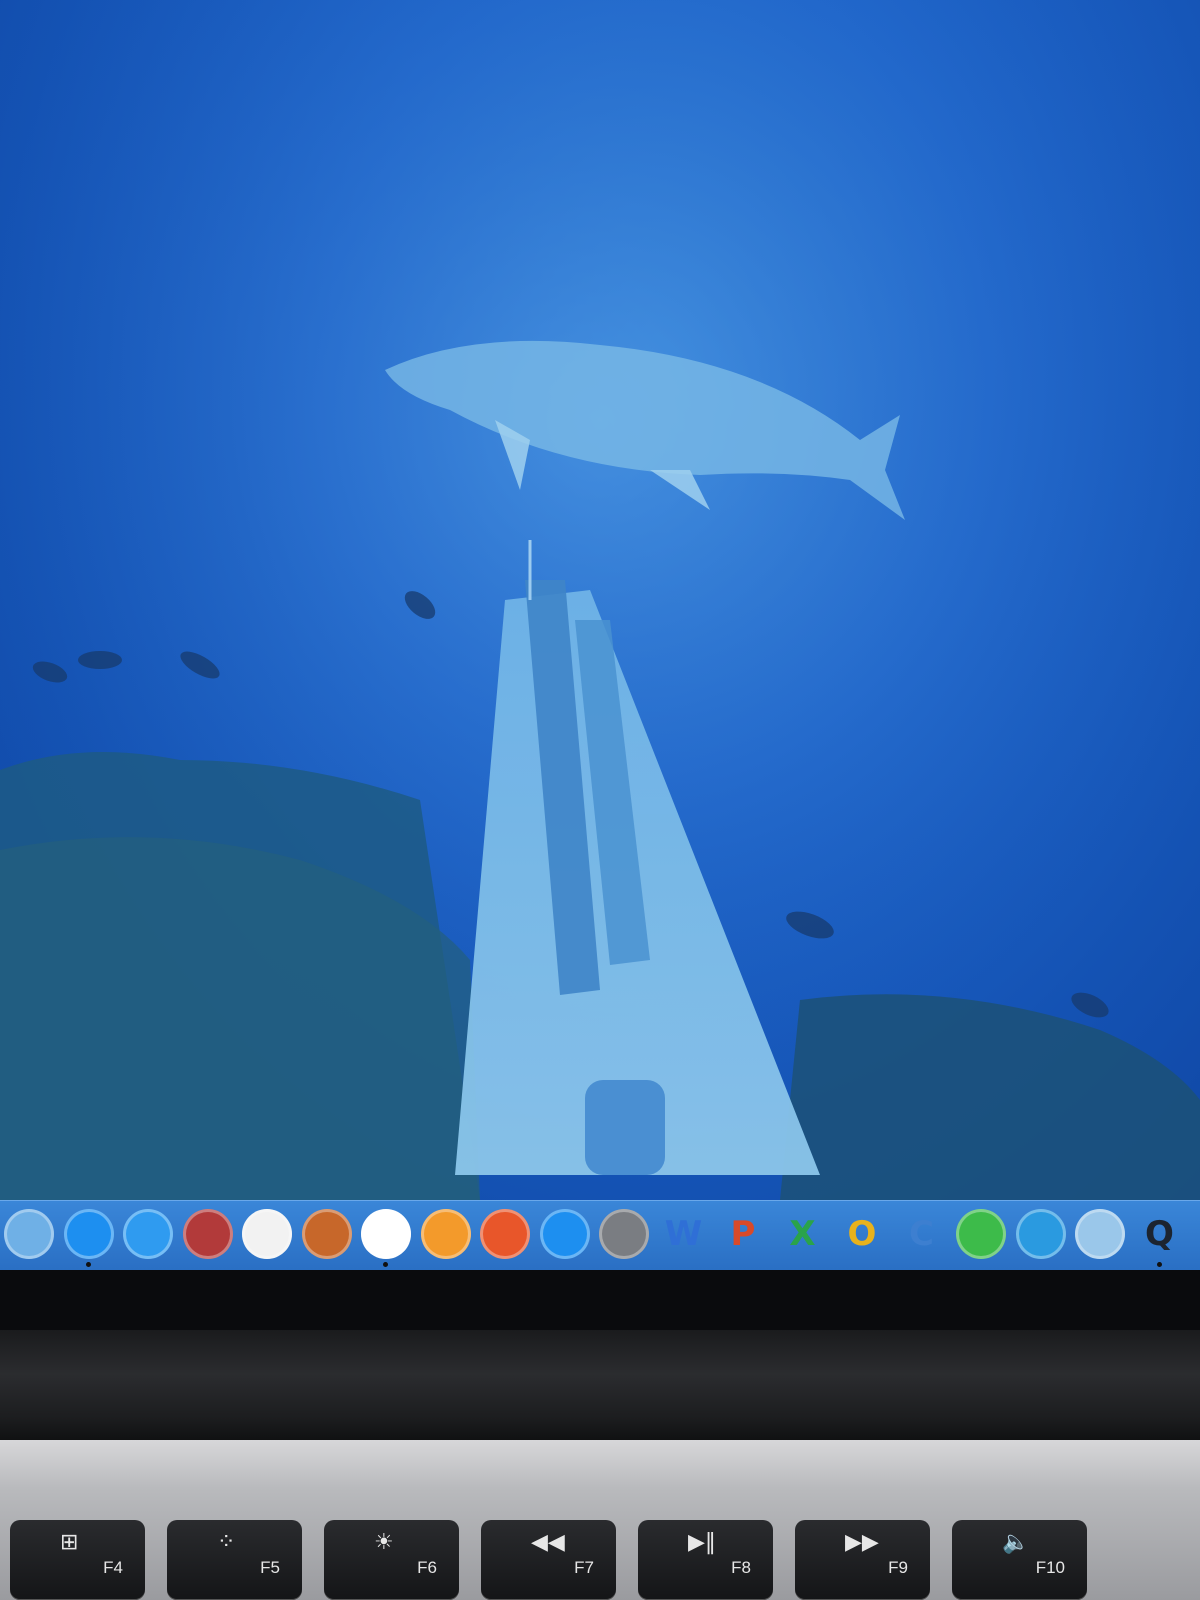 Image resolution: width=1200 pixels, height=1600 pixels. I want to click on powerpoint-app-icon: P, so click(743, 1234).